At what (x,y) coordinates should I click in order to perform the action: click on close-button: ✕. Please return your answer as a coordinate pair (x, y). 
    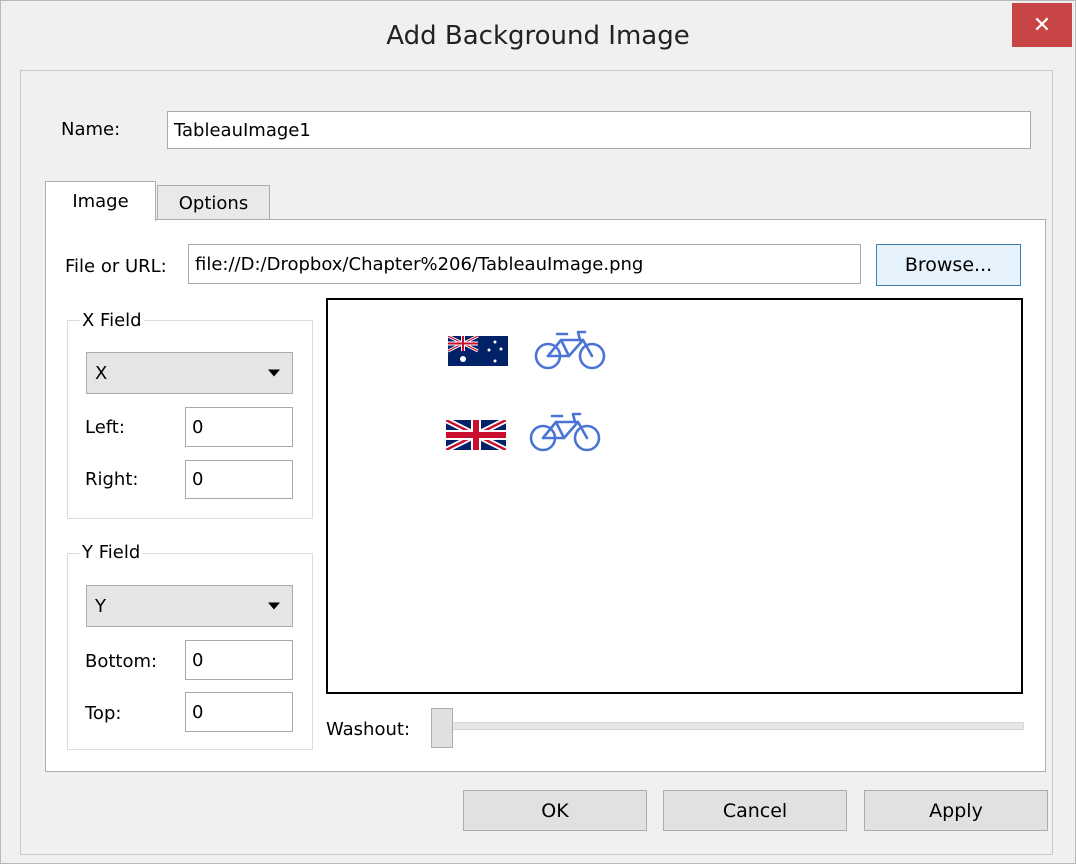
    Looking at the image, I should click on (1042, 25).